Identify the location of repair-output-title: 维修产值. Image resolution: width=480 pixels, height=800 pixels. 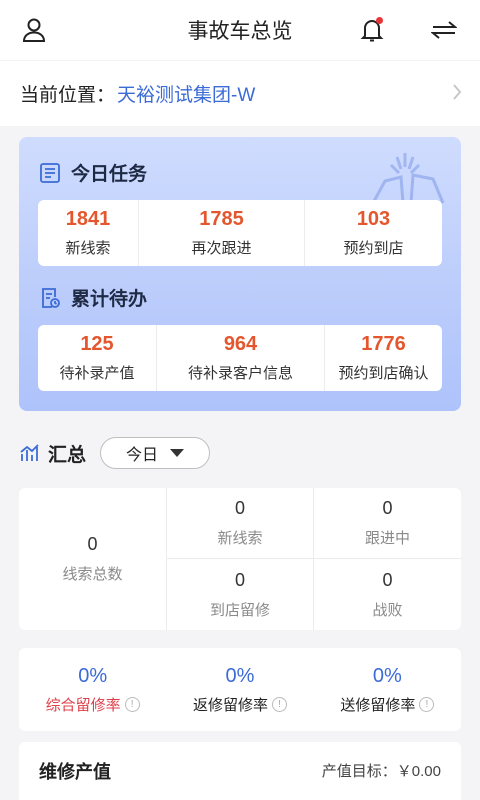
(75, 772).